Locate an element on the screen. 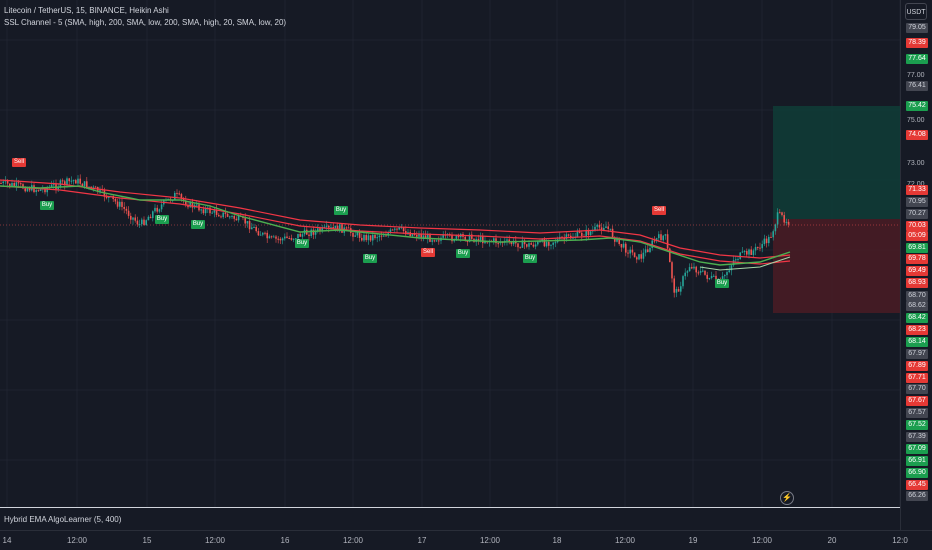 This screenshot has width=932, height=550. price-tag: 77.64 is located at coordinates (917, 59).